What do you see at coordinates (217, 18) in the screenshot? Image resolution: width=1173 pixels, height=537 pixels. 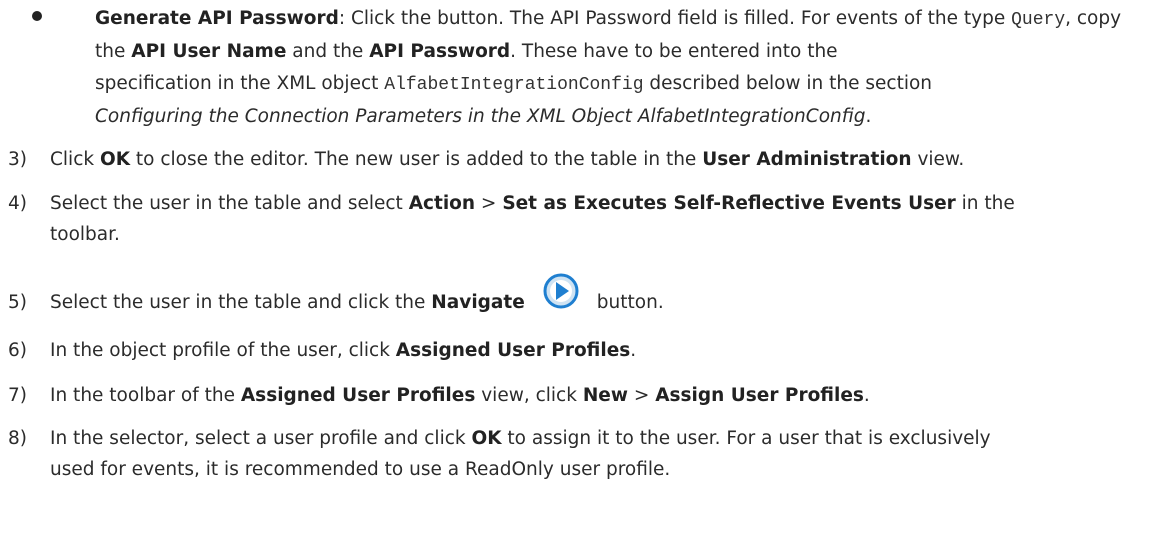 I see `term-generate-api-password: Generate API Password` at bounding box center [217, 18].